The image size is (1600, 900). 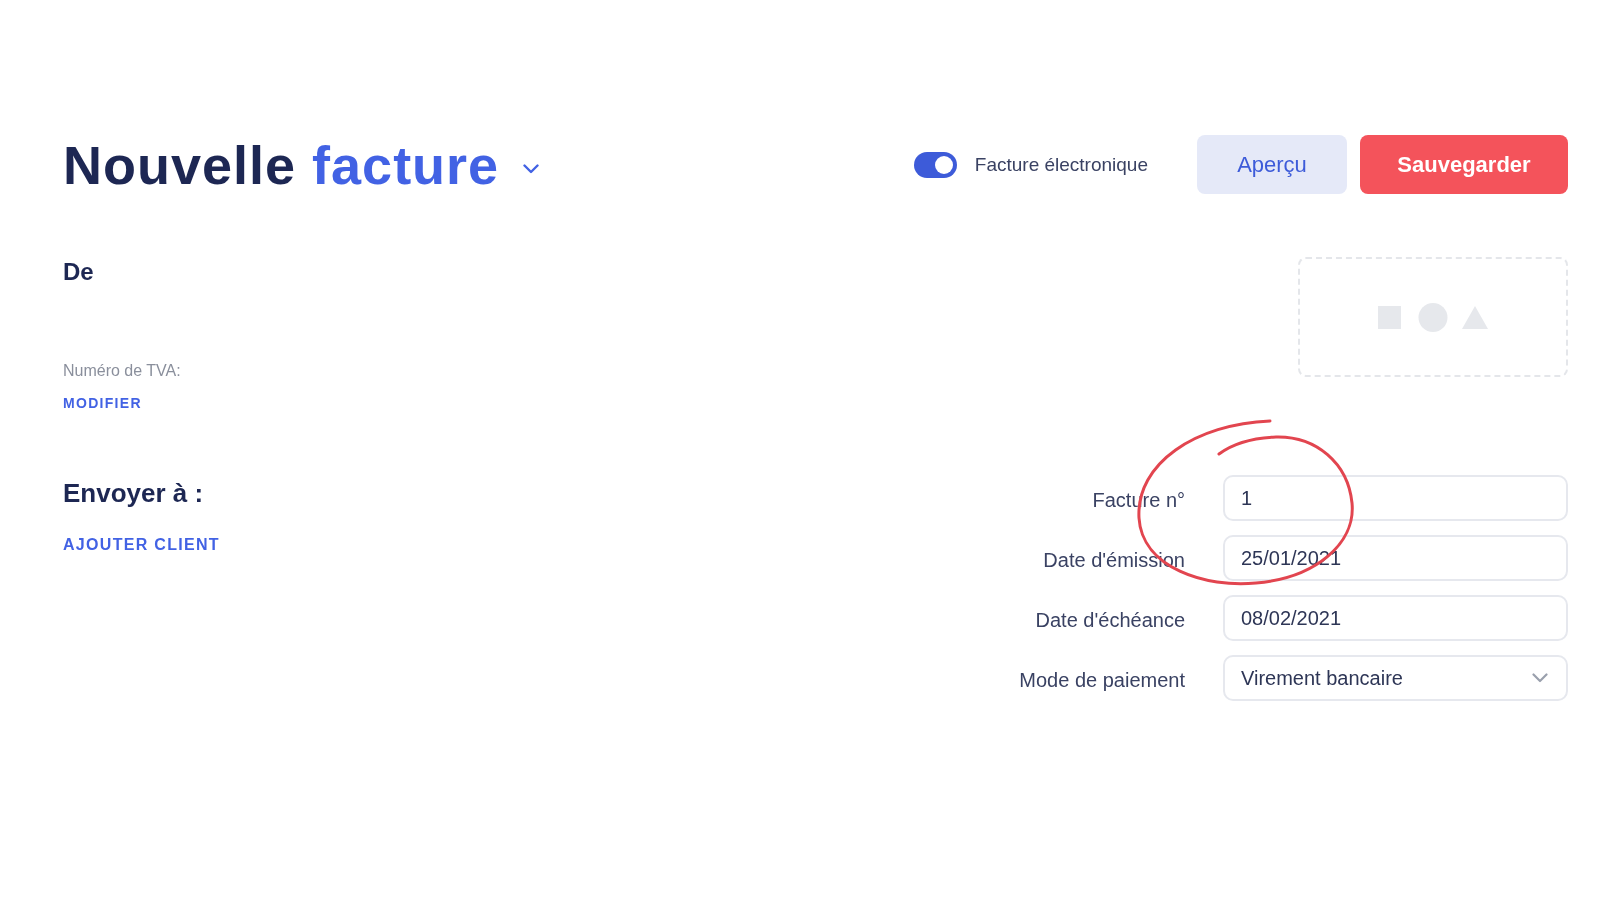 What do you see at coordinates (141, 545) in the screenshot?
I see `add-client-link: AJOUTER CLIENT` at bounding box center [141, 545].